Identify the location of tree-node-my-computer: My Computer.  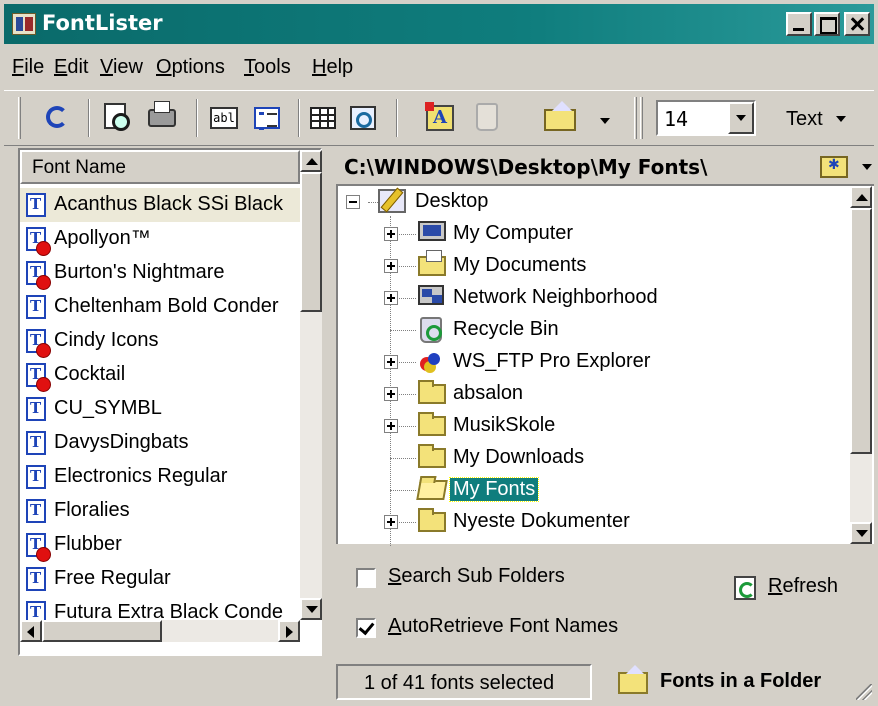
(538, 234).